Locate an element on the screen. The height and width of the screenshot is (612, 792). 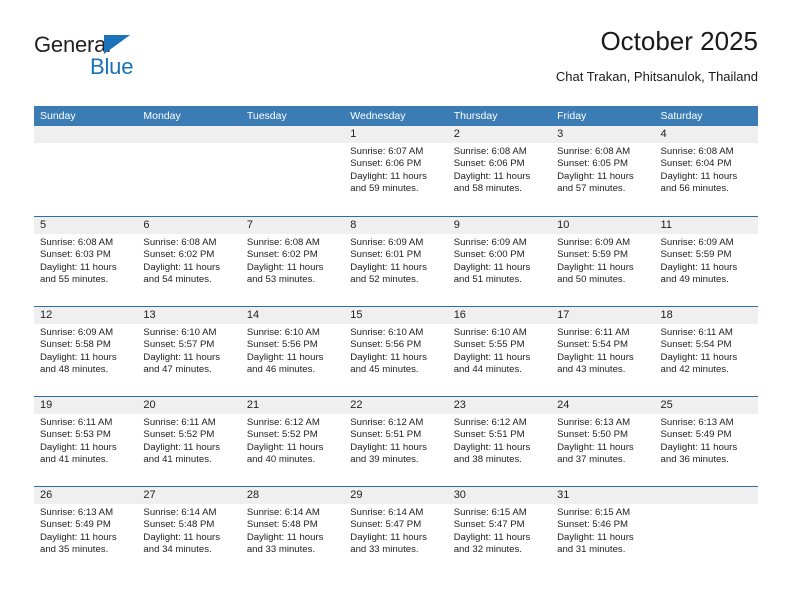
page-title: October 2025 is located at coordinates (679, 41).